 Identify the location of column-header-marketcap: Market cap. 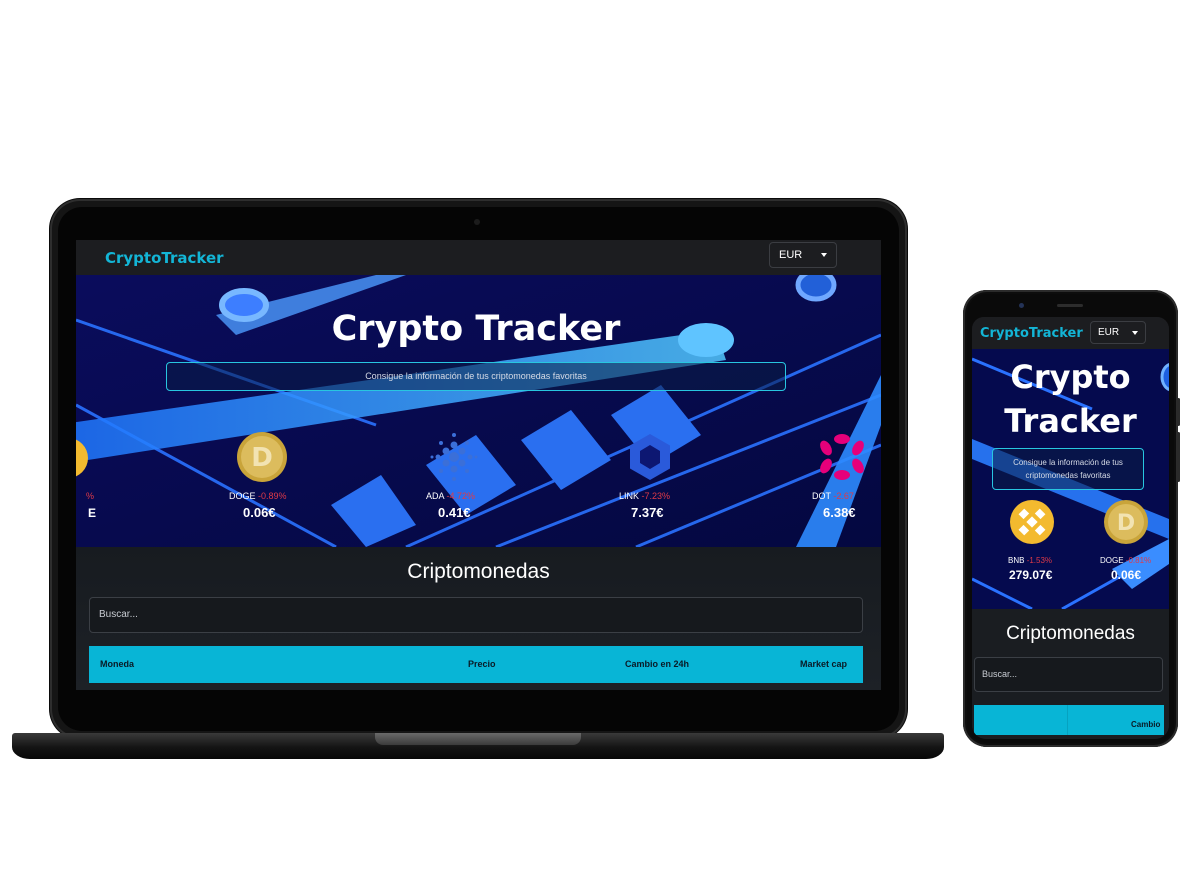
(823, 664).